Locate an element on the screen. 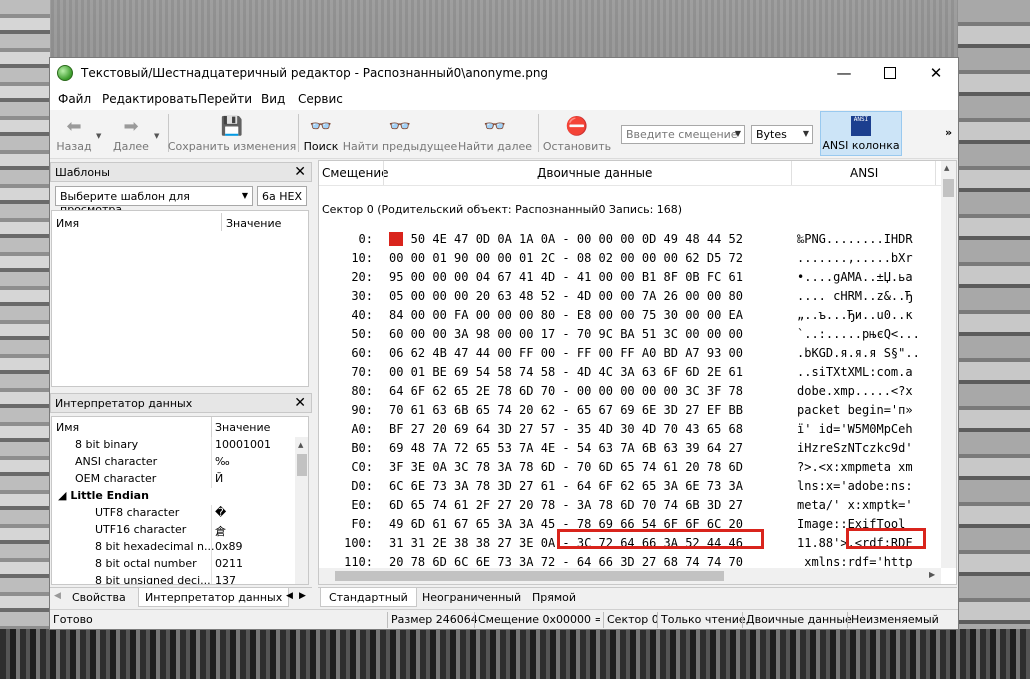 Image resolution: width=1030 pixels, height=679 pixels. interpreter-scrollbar: ▲ is located at coordinates (301, 510).